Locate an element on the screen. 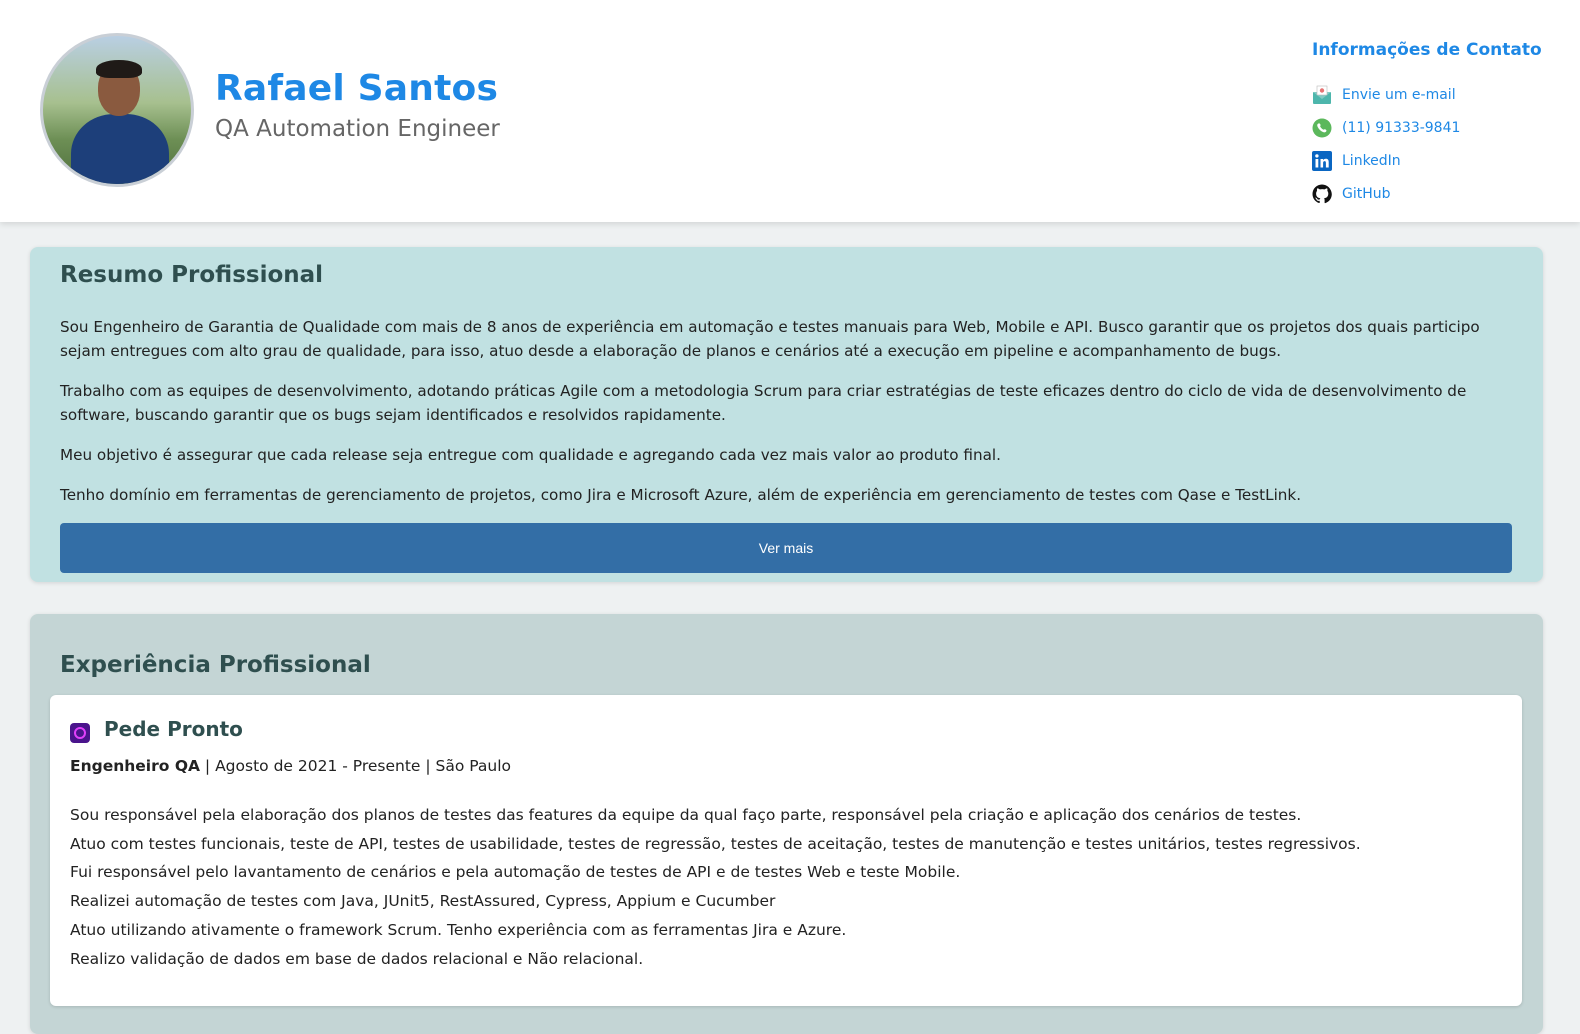  contact-title: Informações de Contato is located at coordinates (1427, 50).